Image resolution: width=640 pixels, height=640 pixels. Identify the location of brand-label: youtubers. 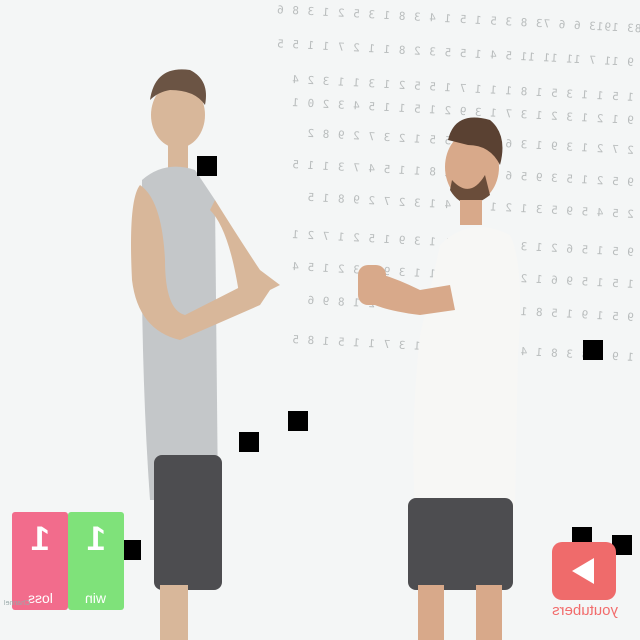
(585, 610).